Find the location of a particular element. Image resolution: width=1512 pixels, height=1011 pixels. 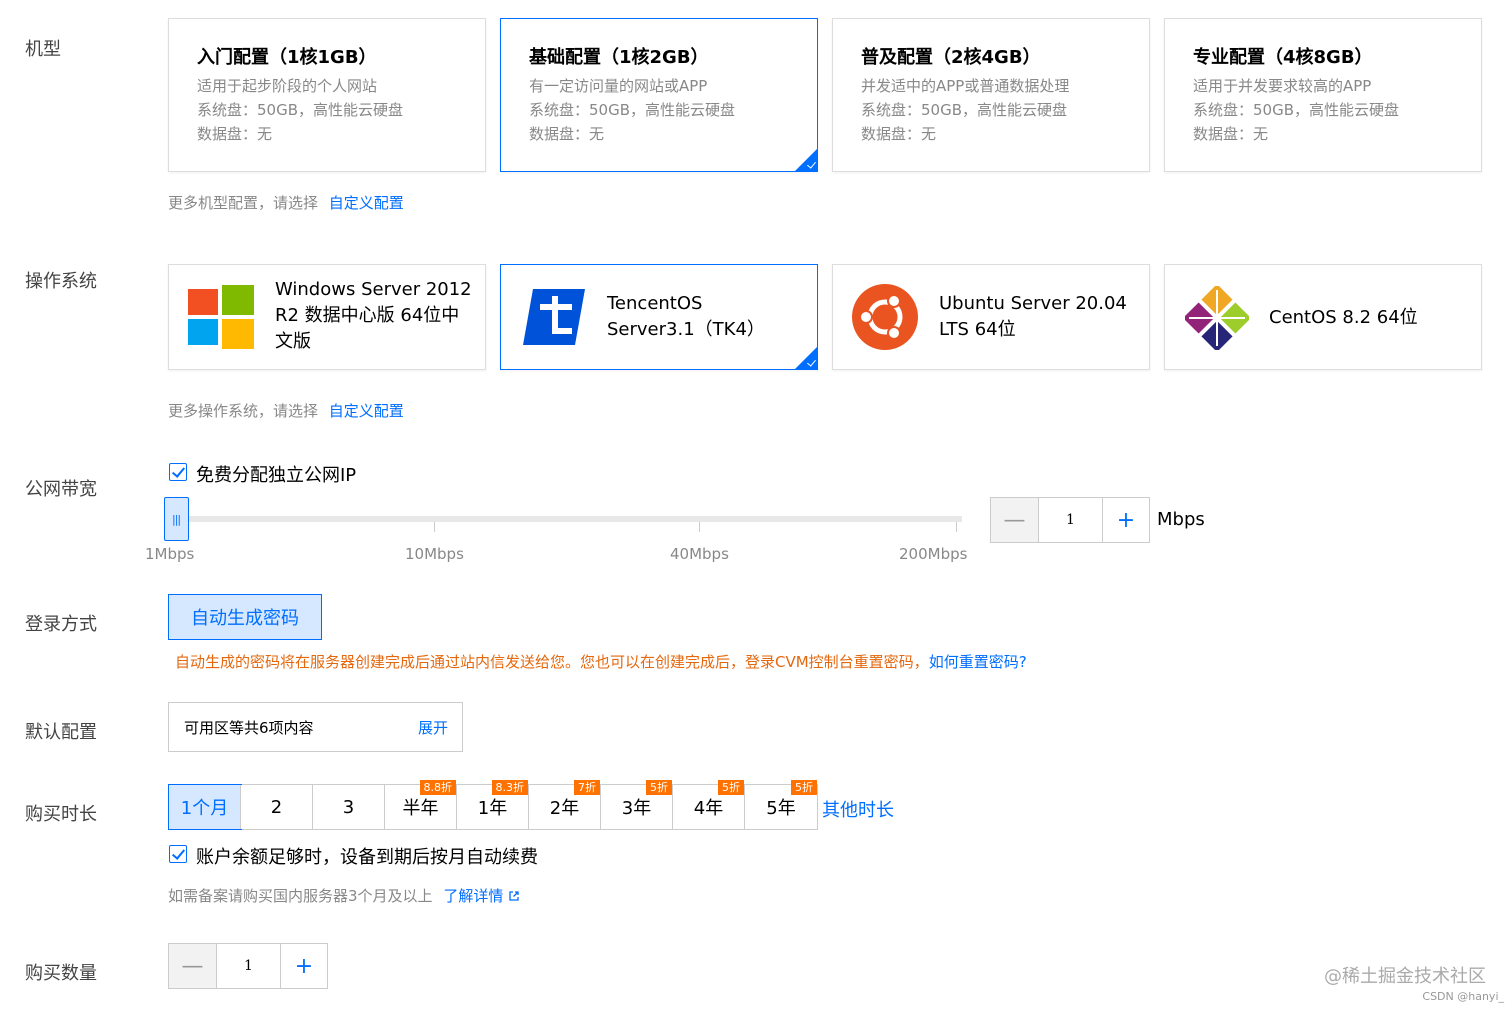

label-default-config: 默认配置 is located at coordinates (61, 732).